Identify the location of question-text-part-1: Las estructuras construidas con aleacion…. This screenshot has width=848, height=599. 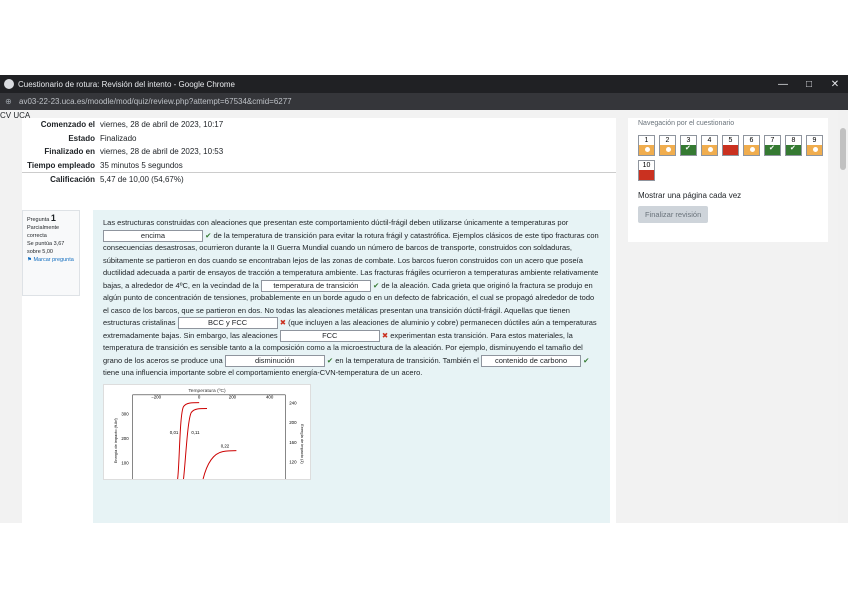
(336, 222).